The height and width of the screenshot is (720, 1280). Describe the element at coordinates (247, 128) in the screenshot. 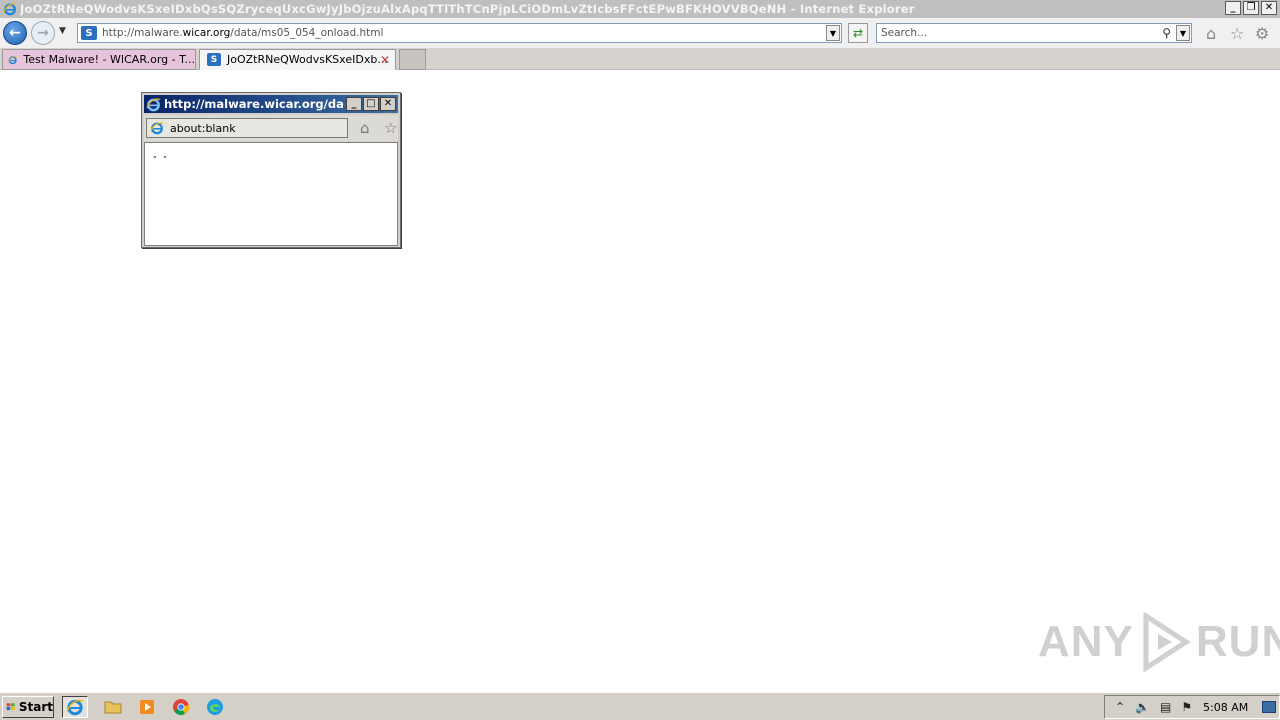

I see `popup-address-bar: about:blank` at that location.